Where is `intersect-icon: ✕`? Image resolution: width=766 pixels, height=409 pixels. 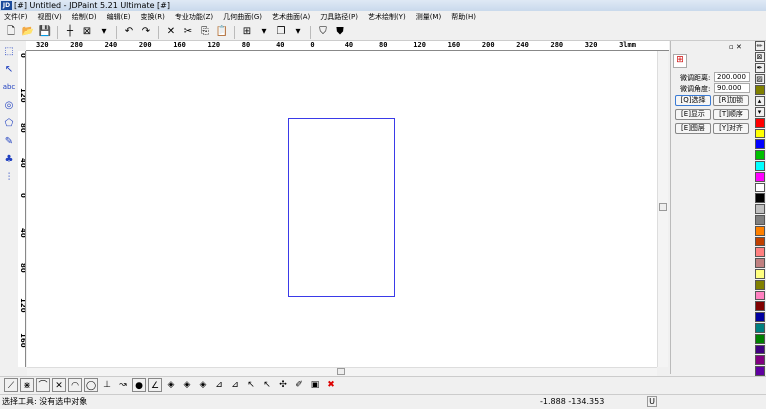
intersect-icon: ✕ is located at coordinates (59, 385).